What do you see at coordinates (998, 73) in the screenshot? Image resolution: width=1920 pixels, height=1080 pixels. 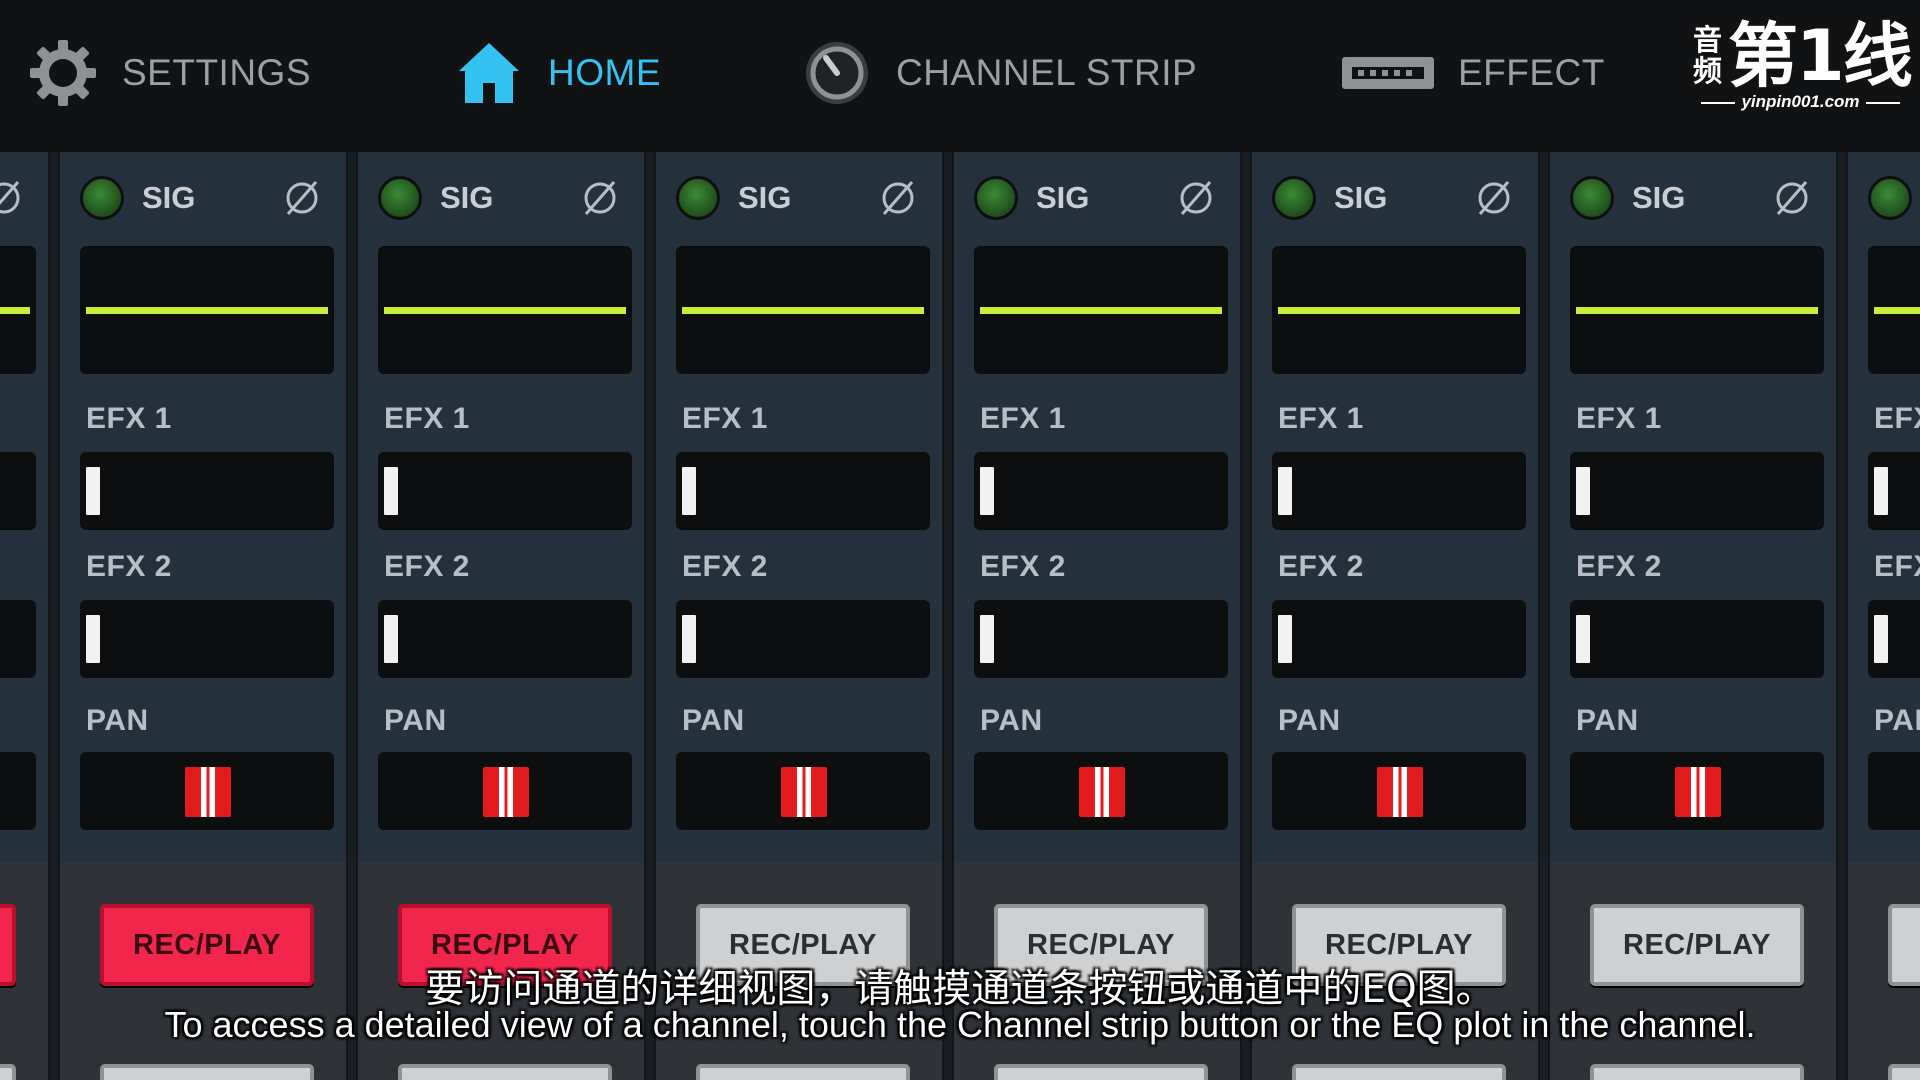 I see `nav-channel-strip-button: CHANNEL STRIP` at bounding box center [998, 73].